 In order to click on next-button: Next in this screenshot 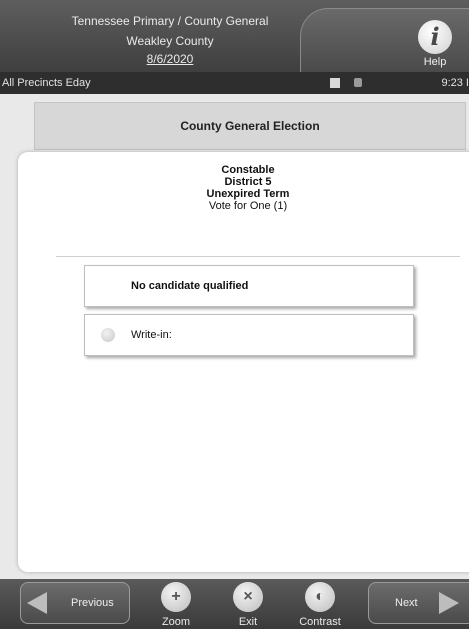, I will do `click(418, 603)`.